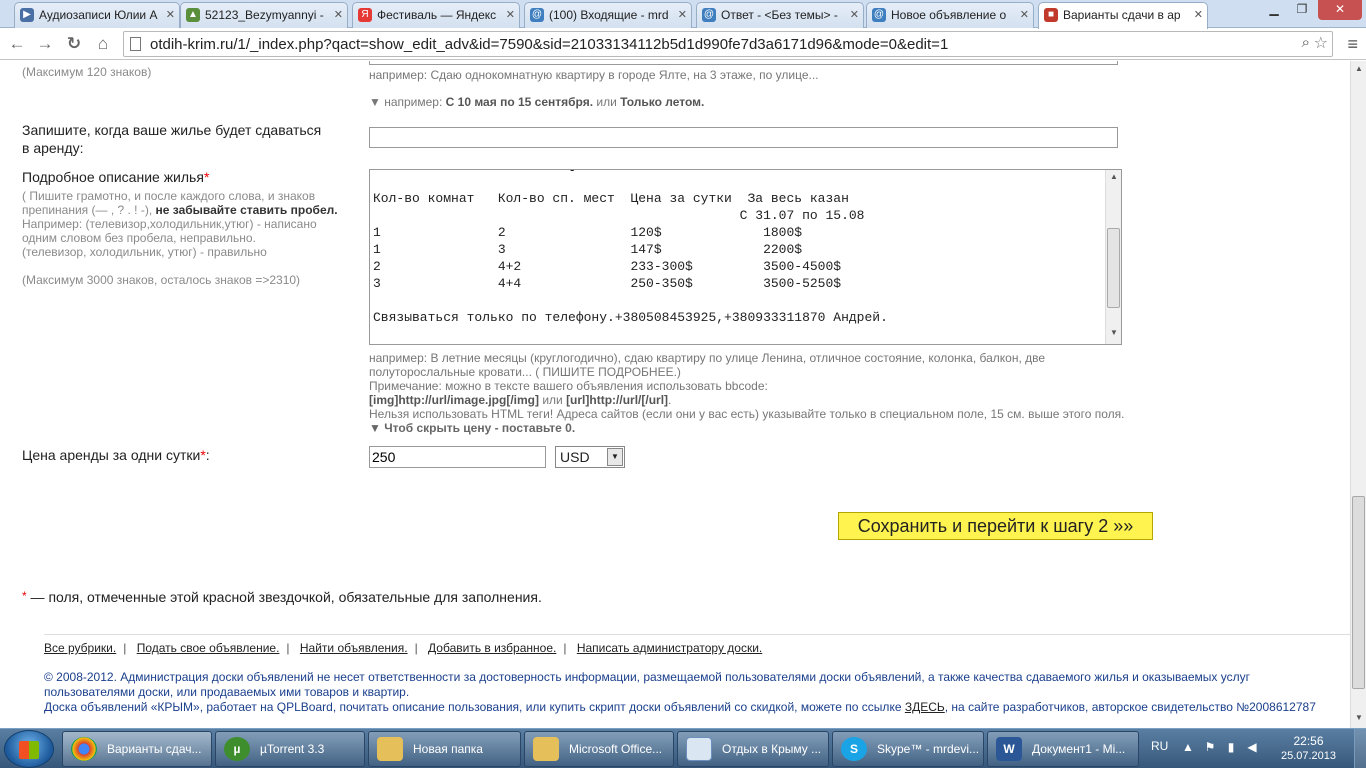 The image size is (1366, 768). I want to click on forward-arrow-icon: →, so click(45, 44).